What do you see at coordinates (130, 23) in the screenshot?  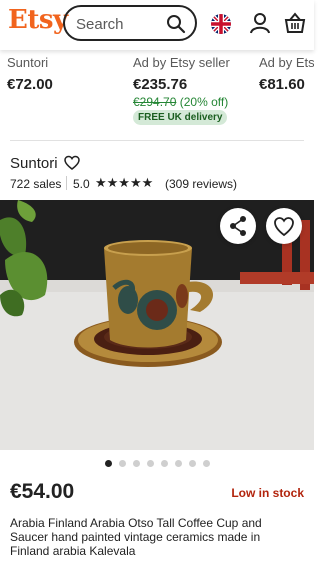 I see `search-bar: Search` at bounding box center [130, 23].